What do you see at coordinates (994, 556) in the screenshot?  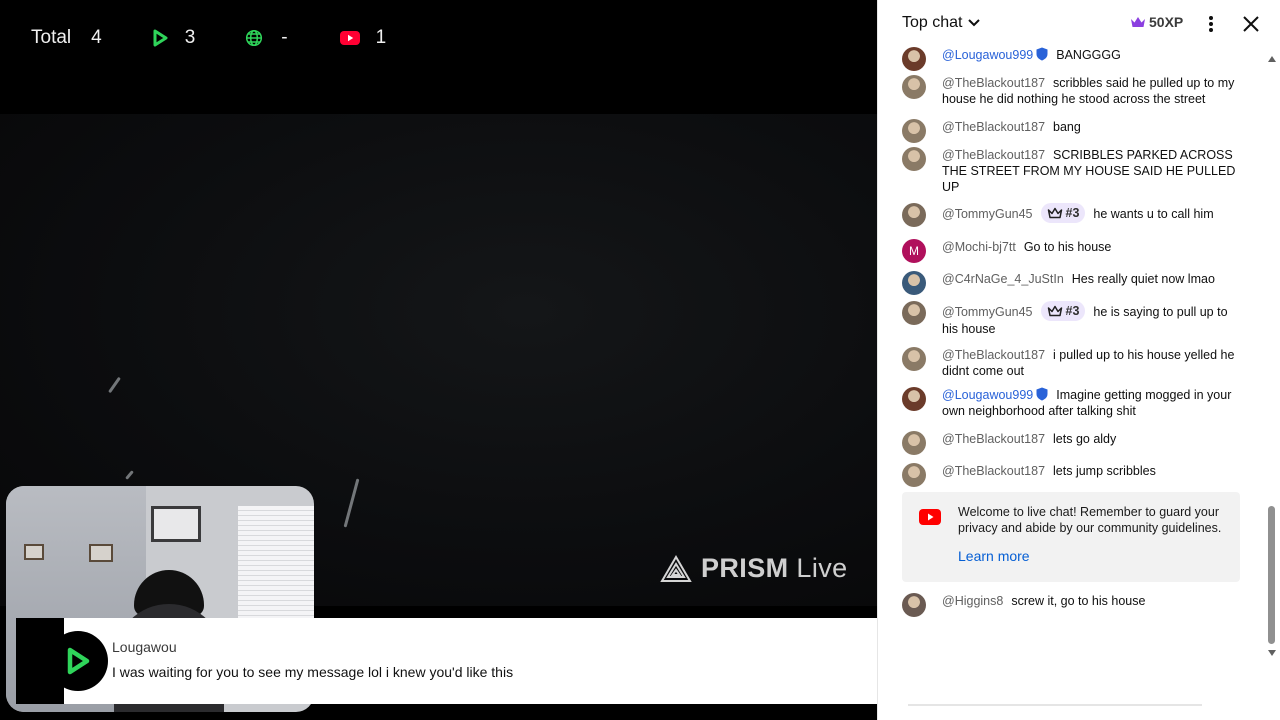 I see `learn-more-link: Learn more` at bounding box center [994, 556].